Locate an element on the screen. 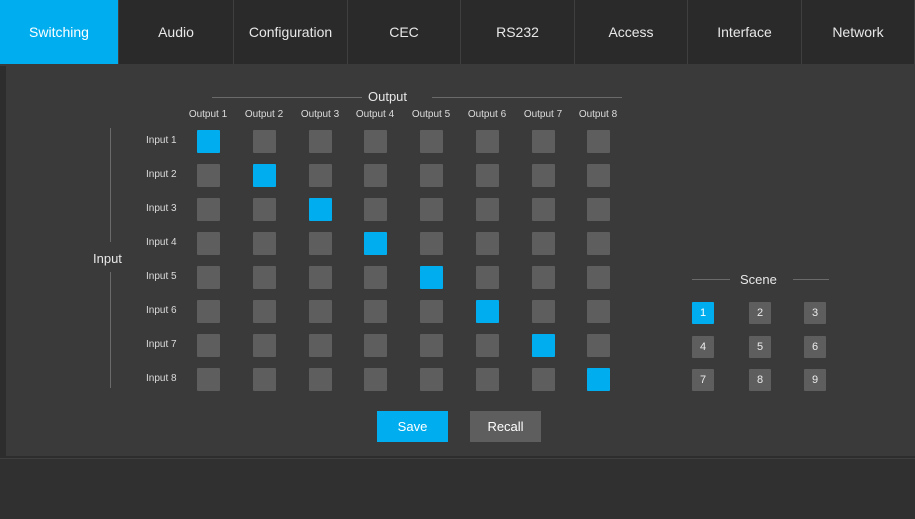 The height and width of the screenshot is (519, 915). output-column-label: Output 2 is located at coordinates (264, 114).